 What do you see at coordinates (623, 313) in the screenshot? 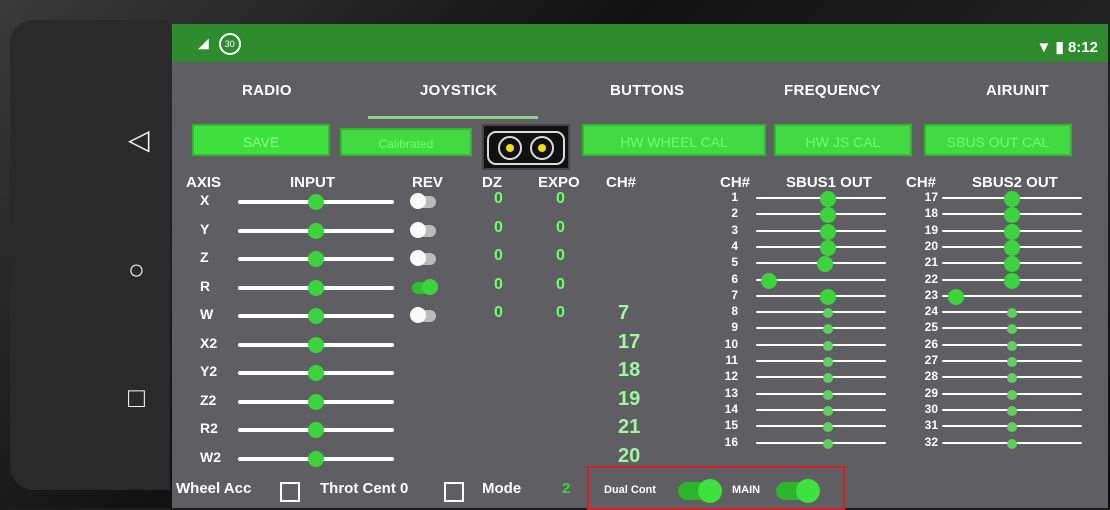
I see `channel-value: 7` at bounding box center [623, 313].